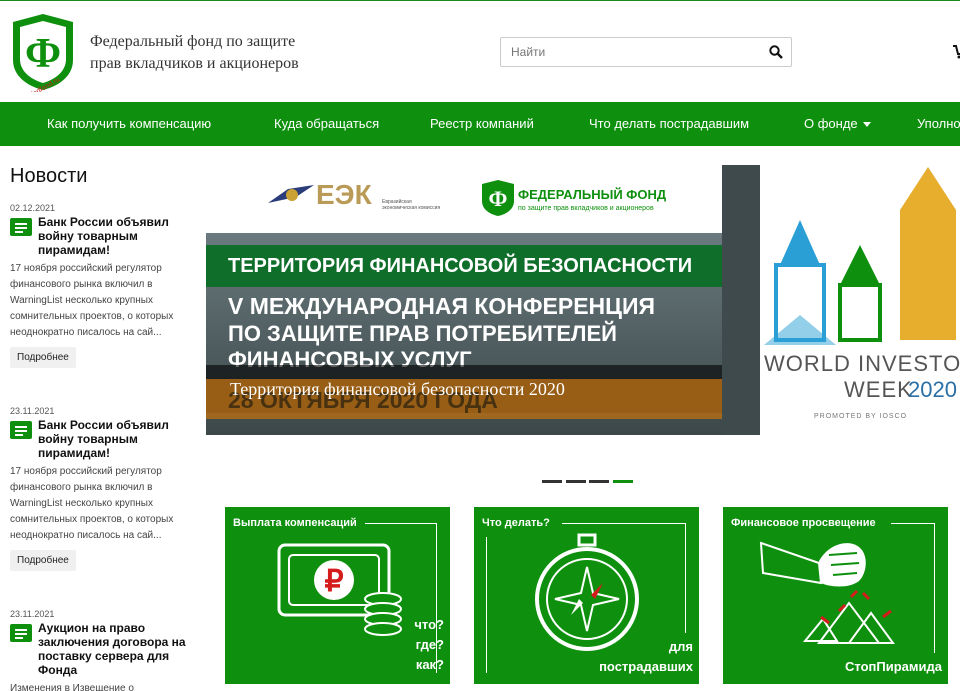 The height and width of the screenshot is (691, 960). I want to click on card-subtitle-line: где?, so click(429, 644).